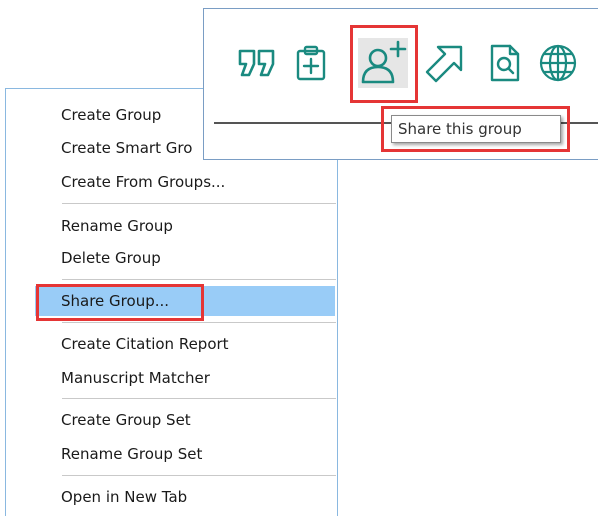  What do you see at coordinates (475, 129) in the screenshot?
I see `tooltip-highlight-box` at bounding box center [475, 129].